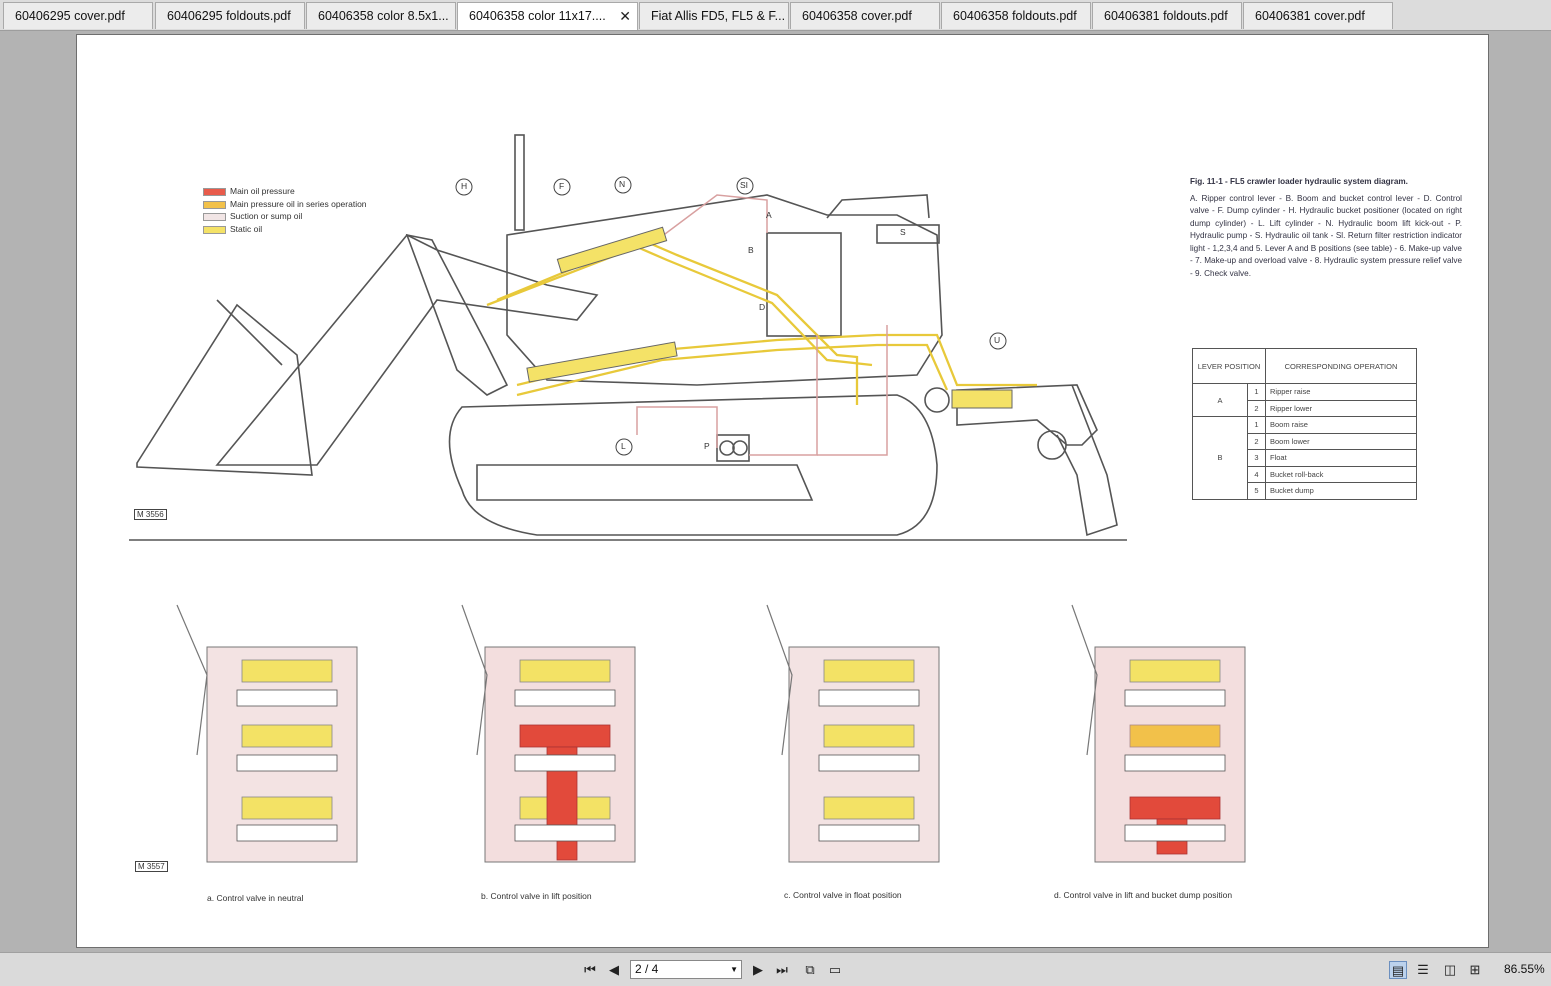  I want to click on lever-cell: B, so click(1220, 458).